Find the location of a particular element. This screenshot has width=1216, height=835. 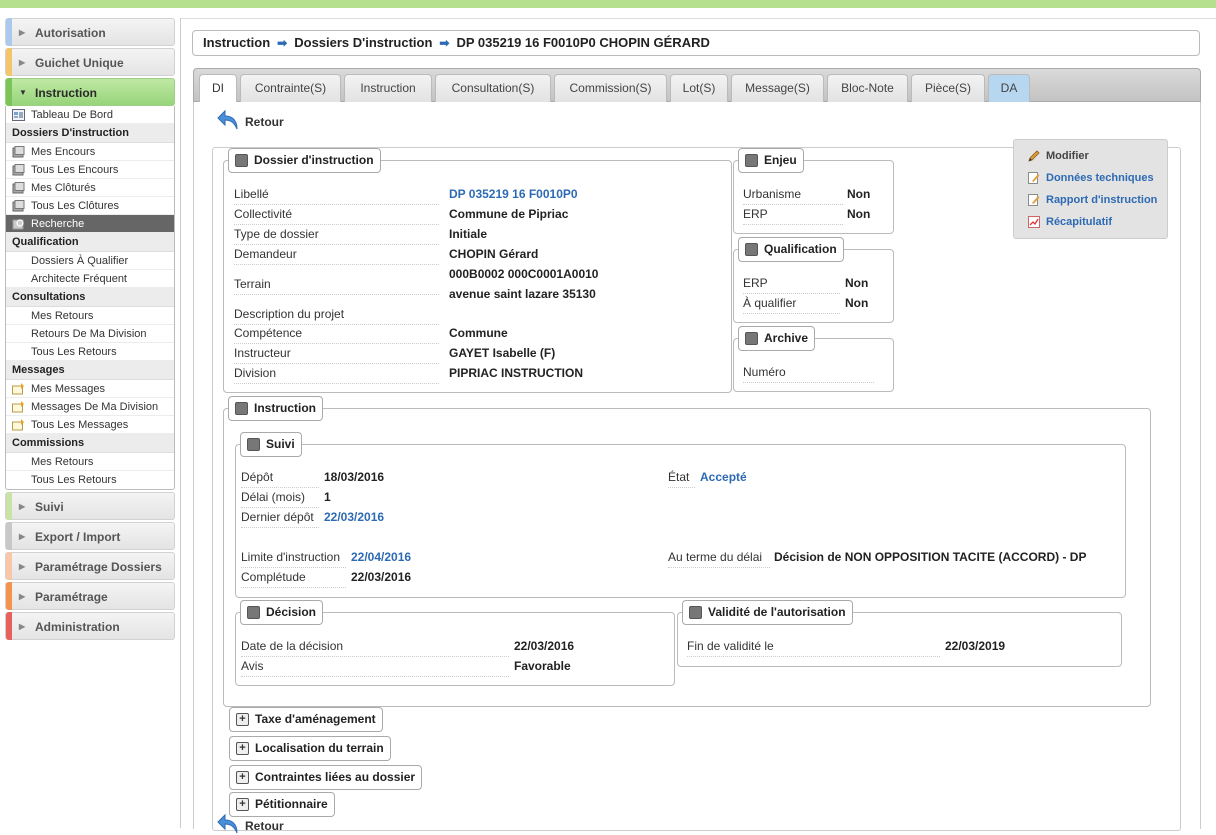

menu-administration: ▶ Administration is located at coordinates (90, 626).